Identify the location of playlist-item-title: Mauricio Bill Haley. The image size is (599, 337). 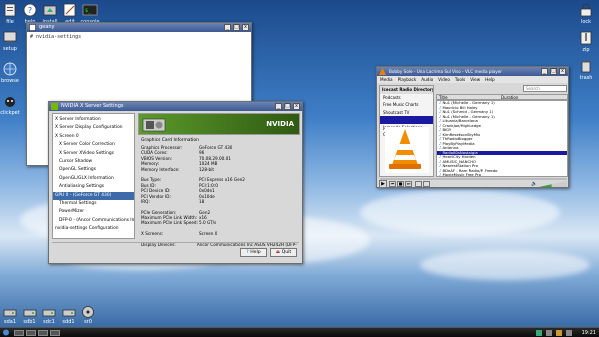
(460, 107).